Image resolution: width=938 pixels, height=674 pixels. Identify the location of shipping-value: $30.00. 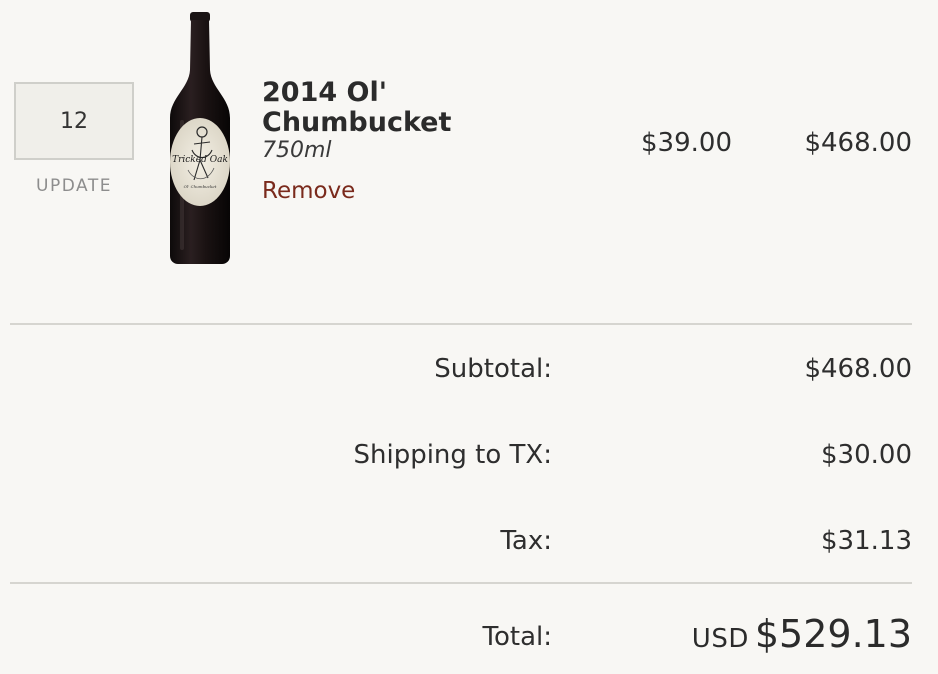
(866, 455).